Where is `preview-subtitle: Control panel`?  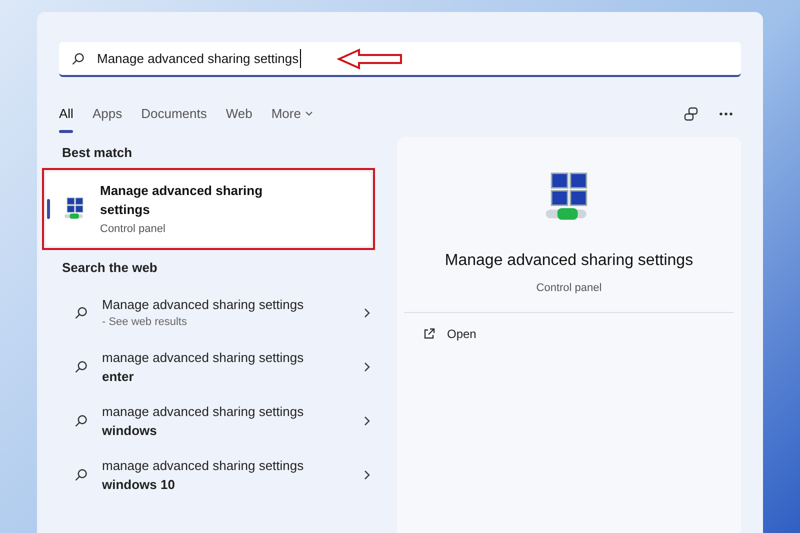
preview-subtitle: Control panel is located at coordinates (569, 288).